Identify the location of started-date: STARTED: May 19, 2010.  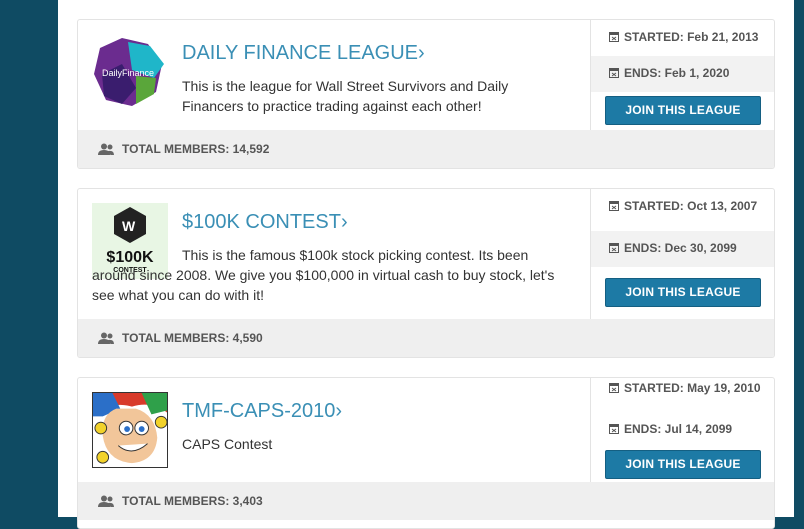
(682, 395).